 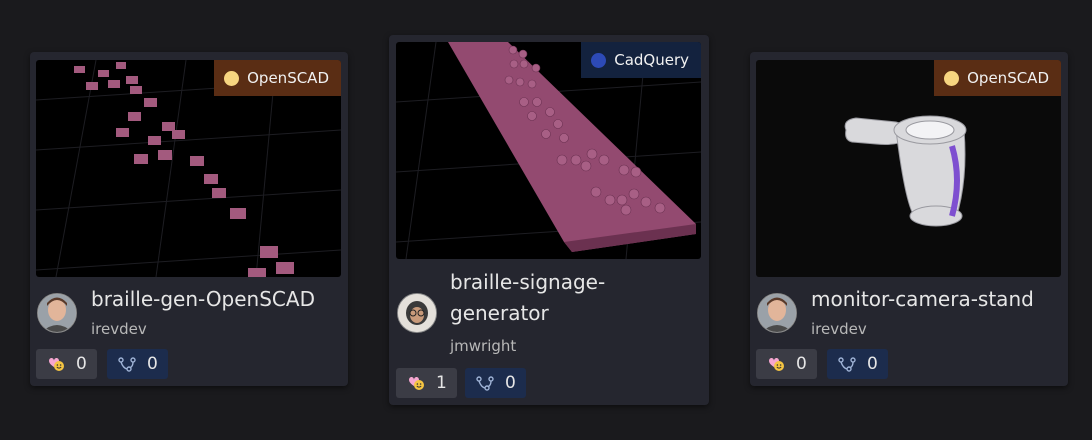 What do you see at coordinates (922, 299) in the screenshot?
I see `project-title: monitor-camera-stand` at bounding box center [922, 299].